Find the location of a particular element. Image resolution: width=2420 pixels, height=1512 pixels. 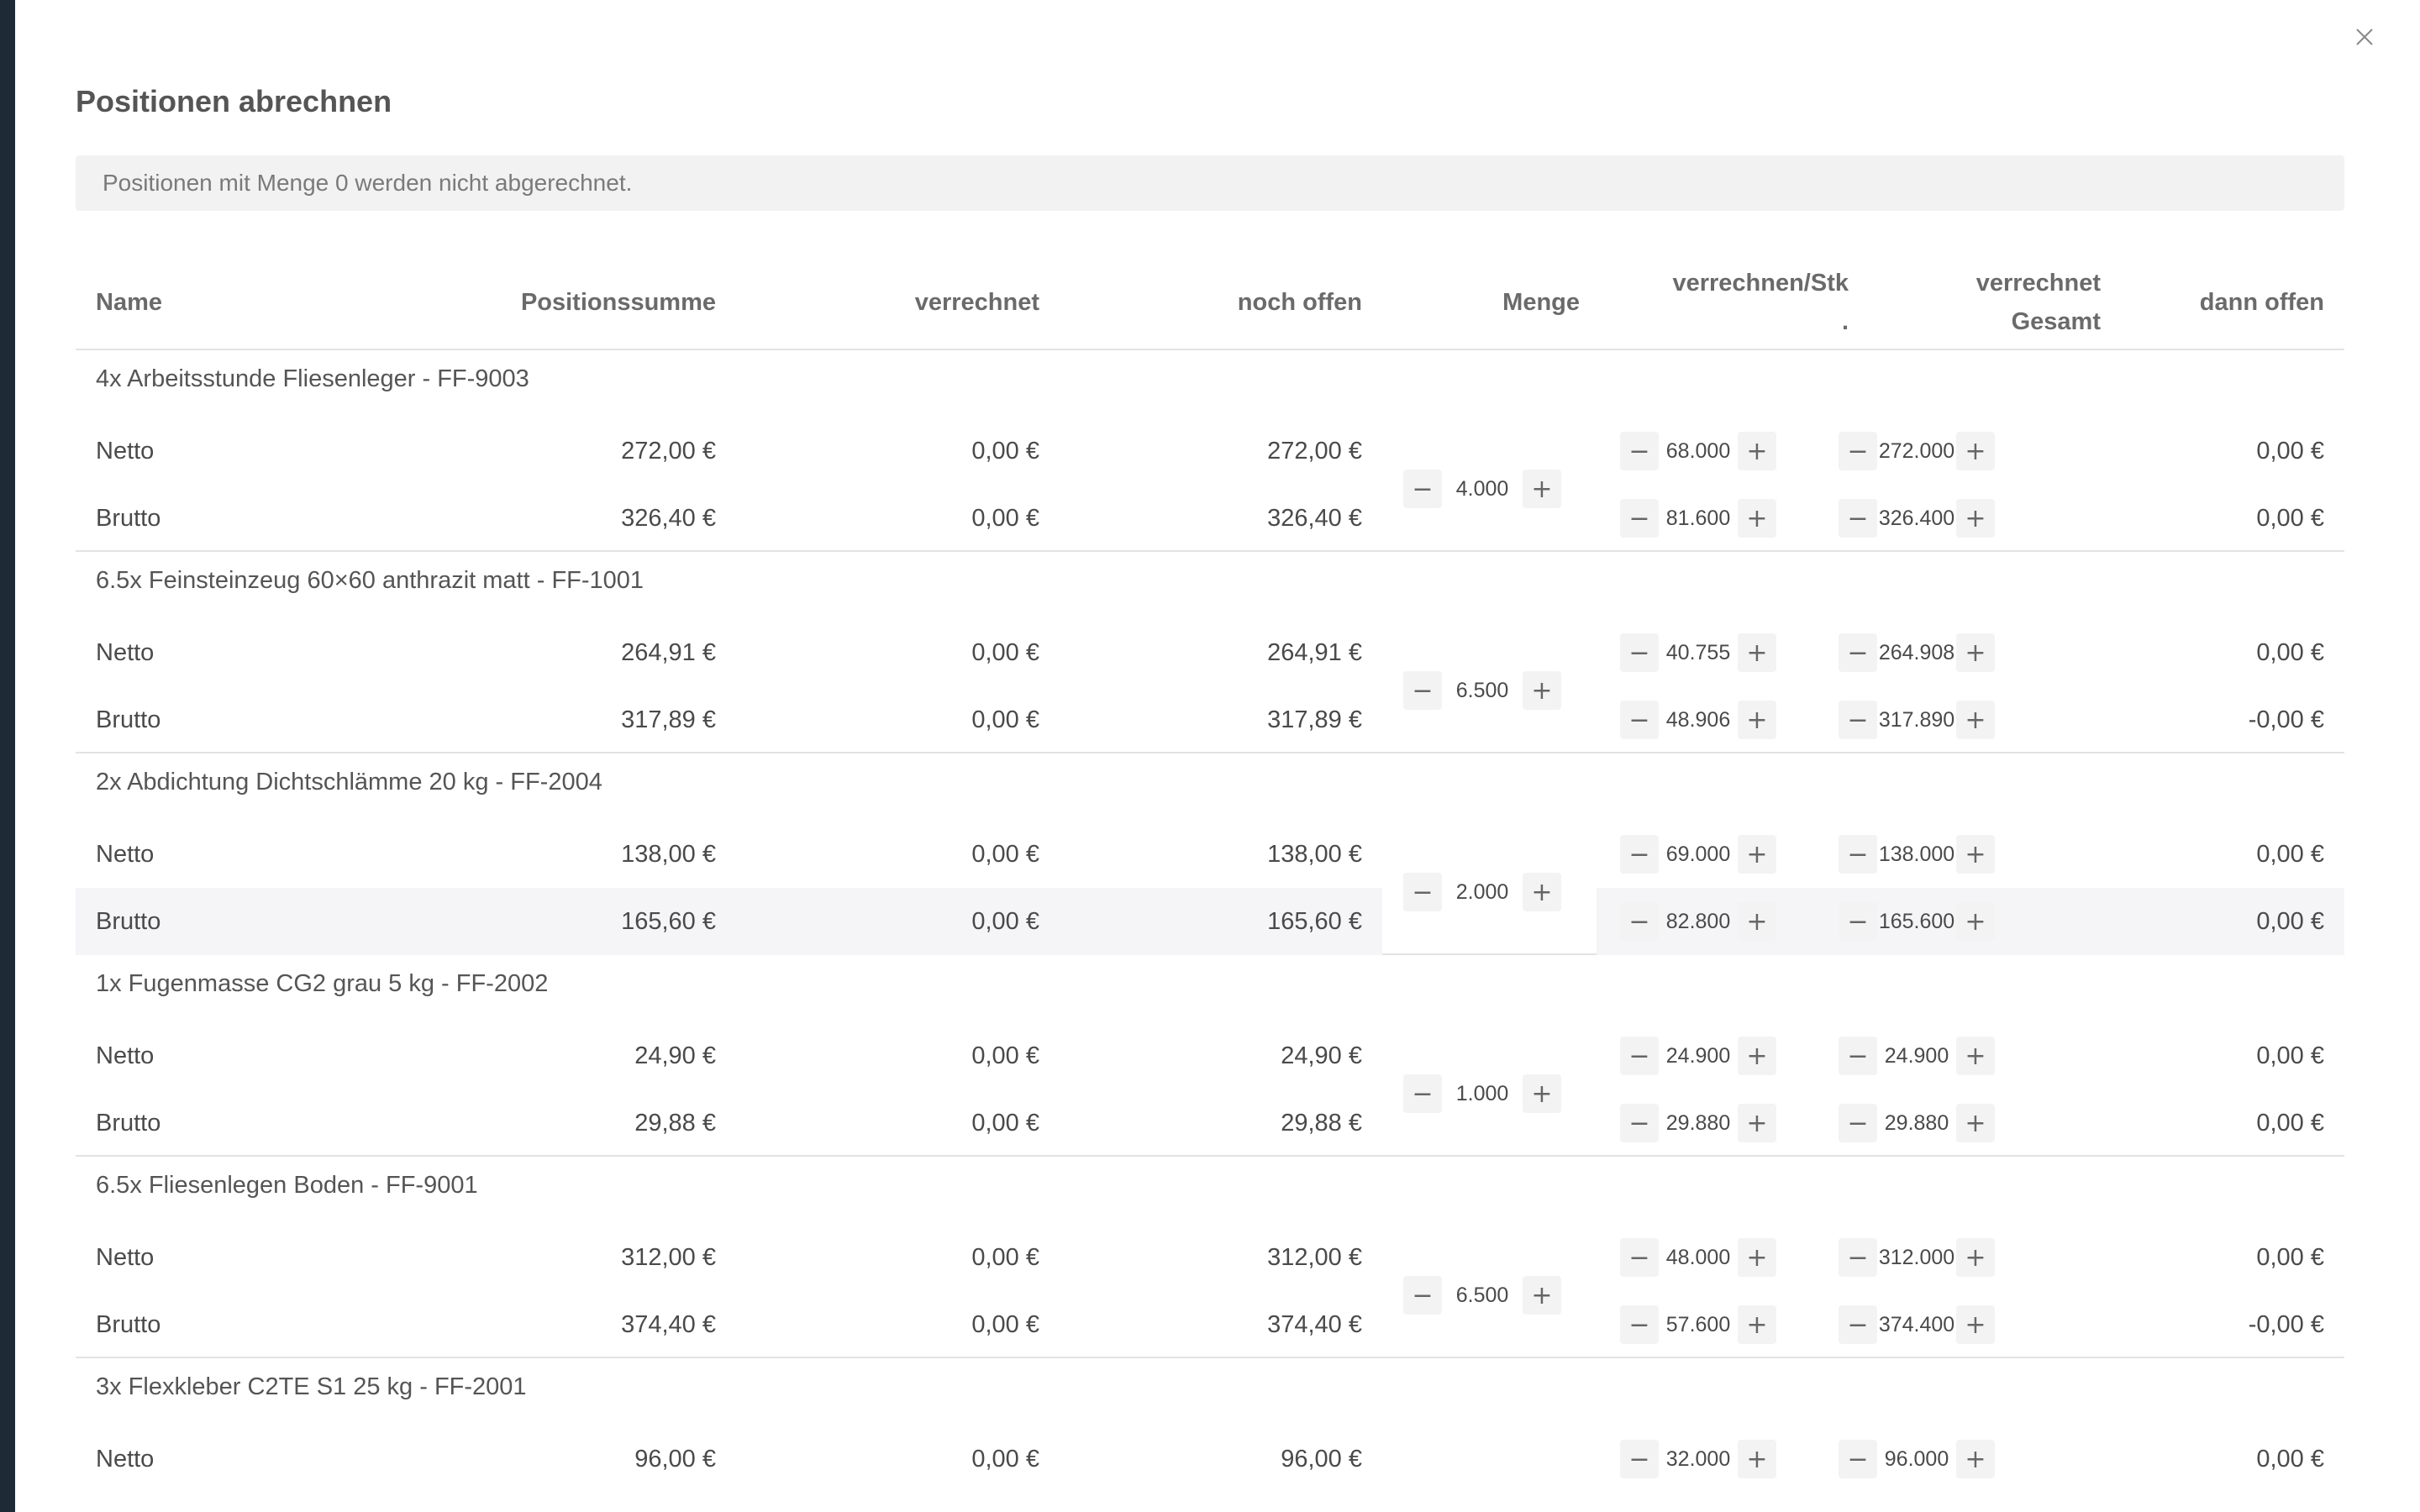

per-stk-value: 81.600 is located at coordinates (1698, 519).